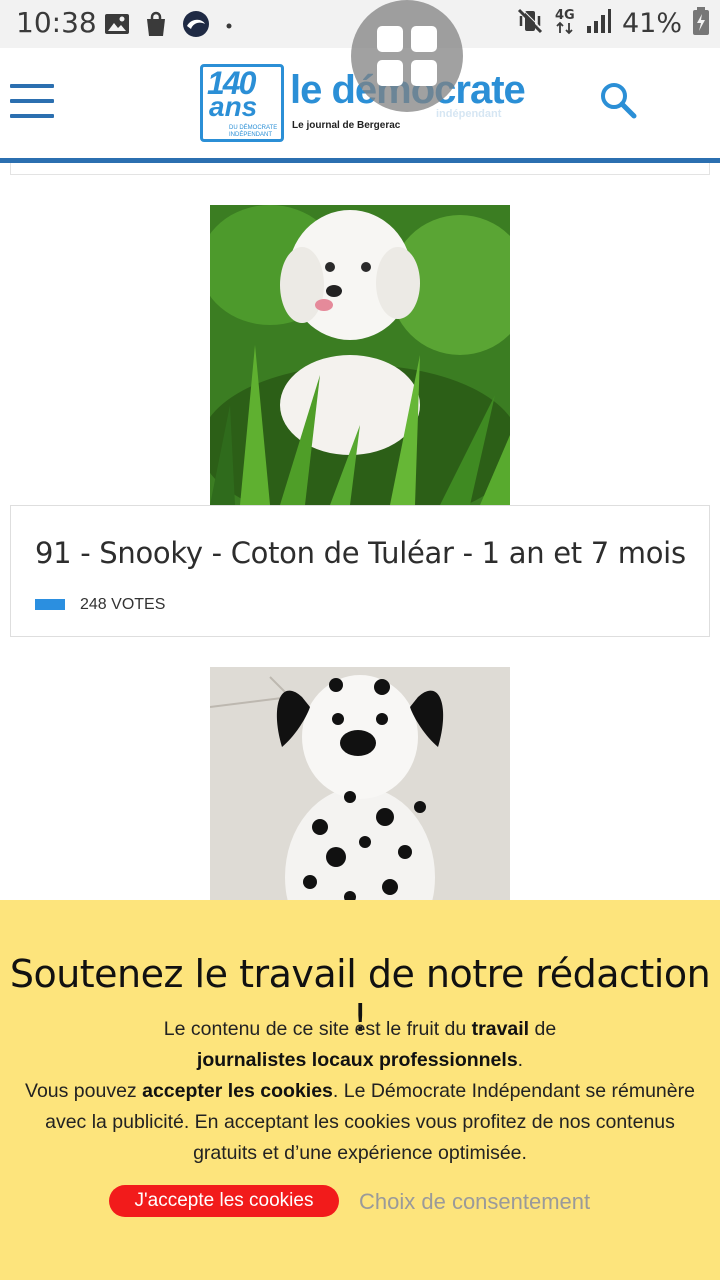 This screenshot has width=720, height=1280. I want to click on image-icon, so click(117, 26).